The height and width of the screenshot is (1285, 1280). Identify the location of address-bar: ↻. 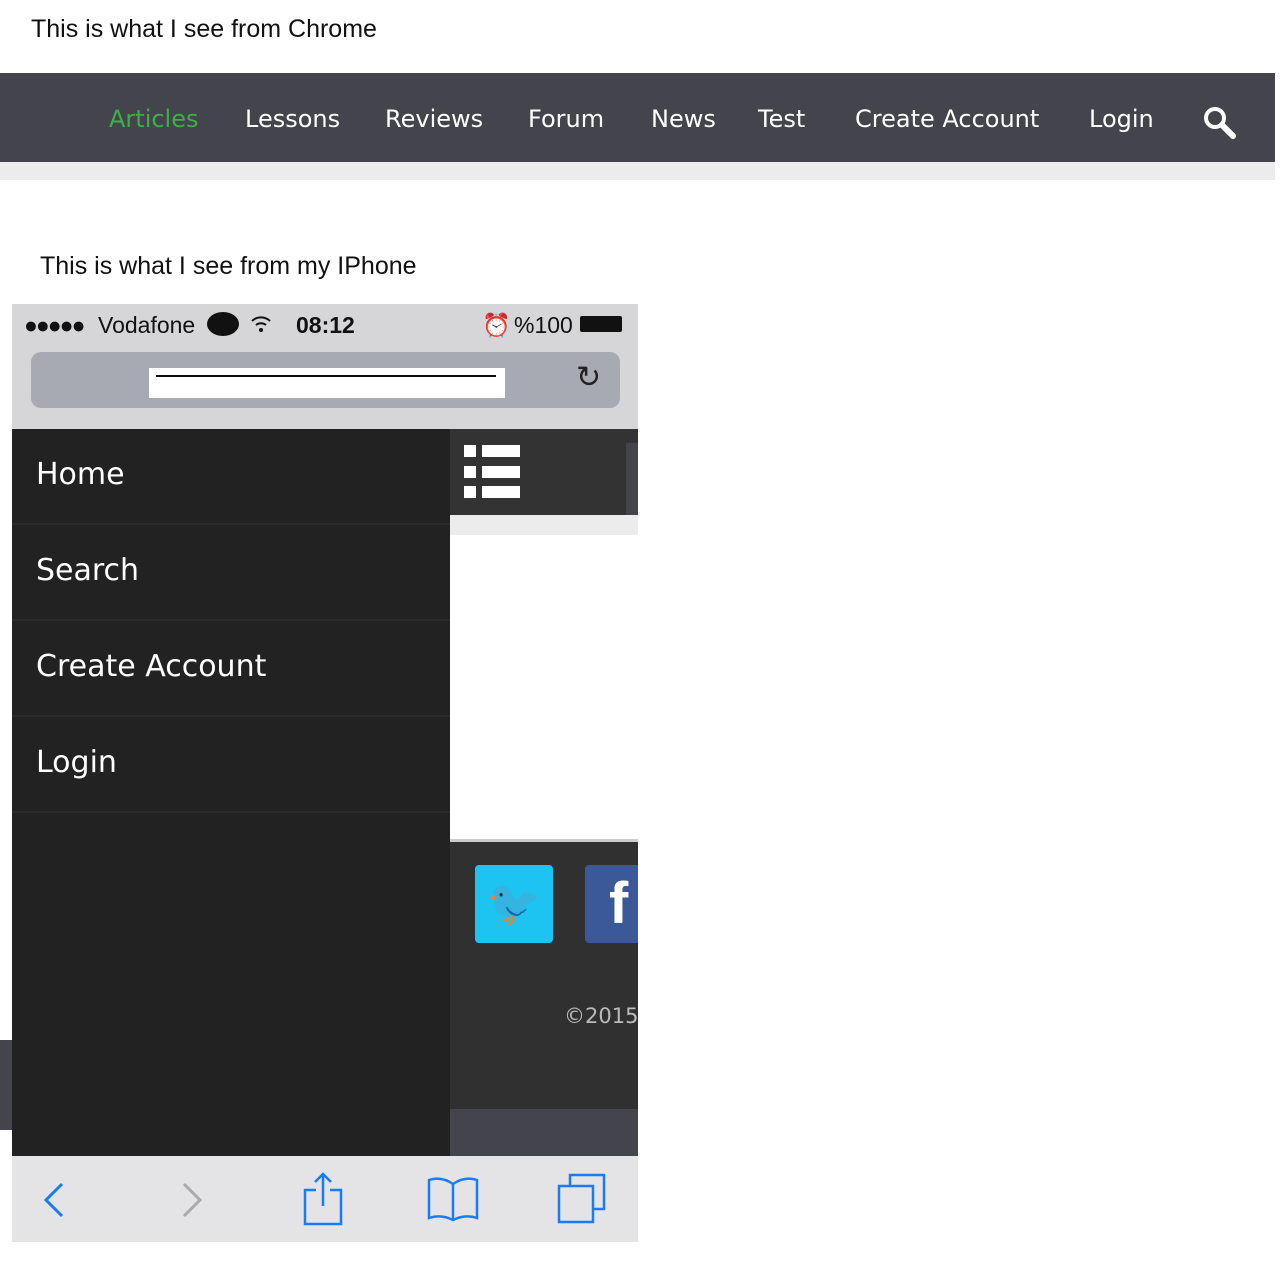
(325, 380).